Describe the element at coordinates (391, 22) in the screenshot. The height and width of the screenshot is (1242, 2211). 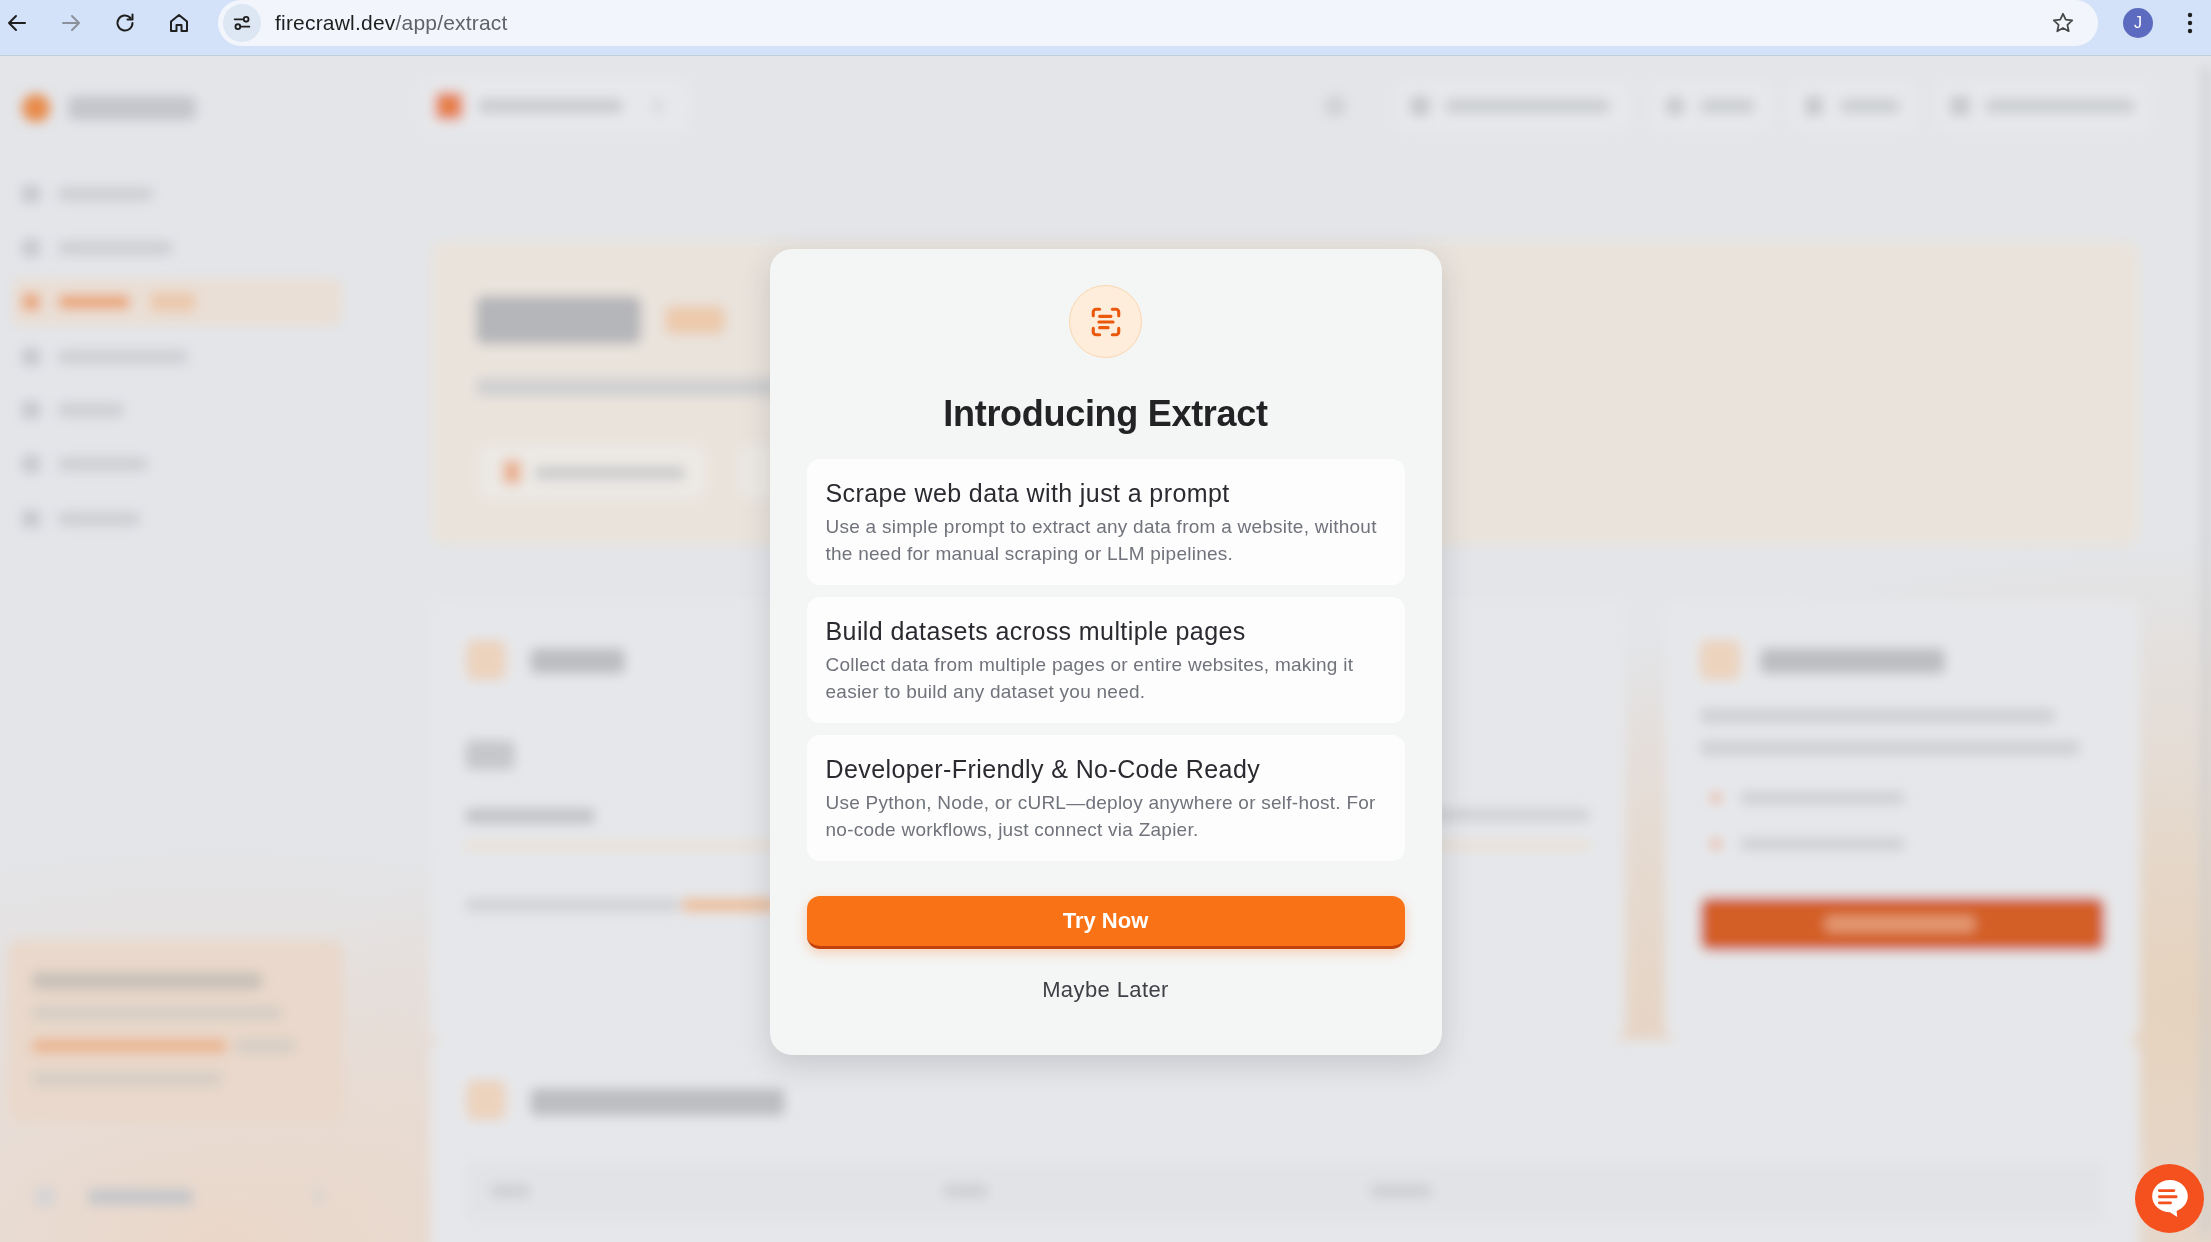
I see `url-text: firecrawl.dev/app/extract` at that location.